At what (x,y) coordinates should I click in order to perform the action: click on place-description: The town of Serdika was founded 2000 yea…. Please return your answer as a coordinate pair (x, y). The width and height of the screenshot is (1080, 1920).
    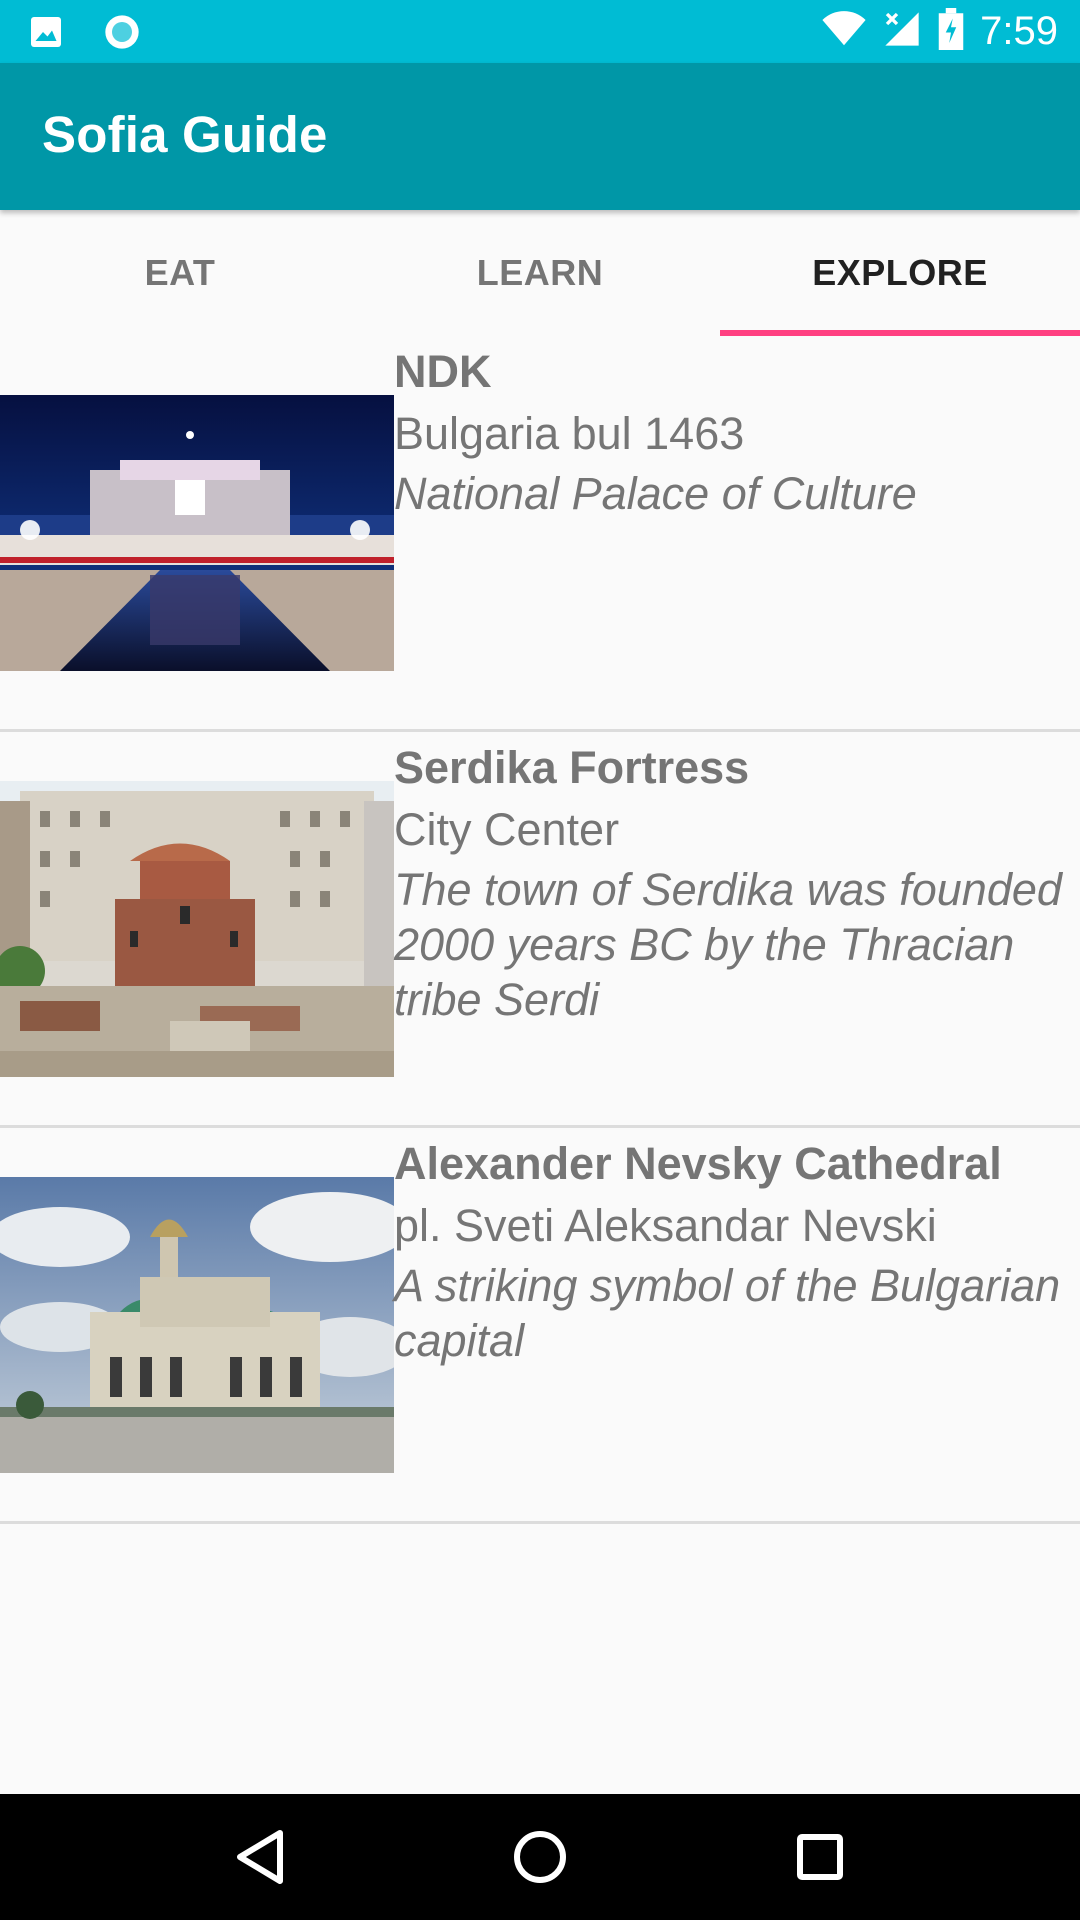
    Looking at the image, I should click on (728, 944).